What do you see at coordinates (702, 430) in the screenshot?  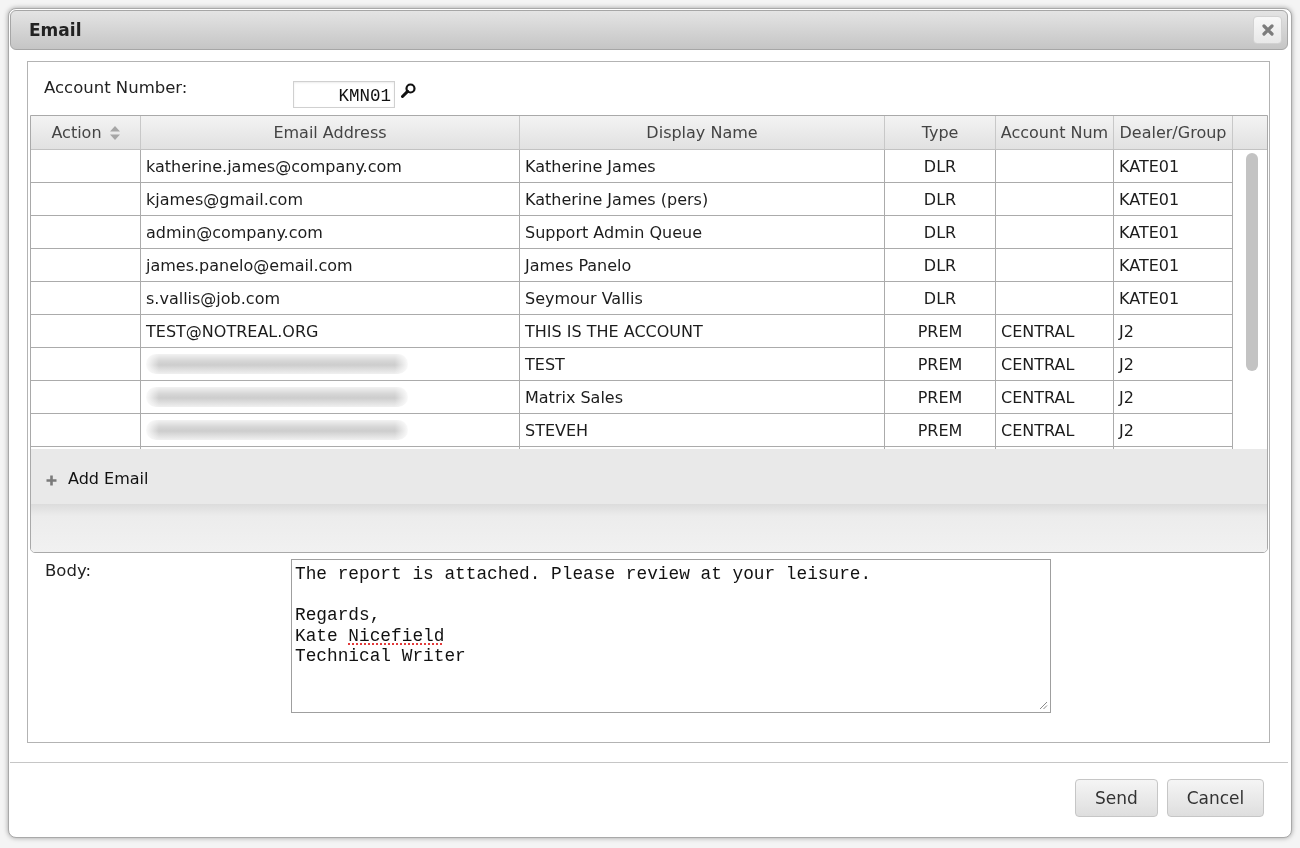 I see `table-cell: STEVEH` at bounding box center [702, 430].